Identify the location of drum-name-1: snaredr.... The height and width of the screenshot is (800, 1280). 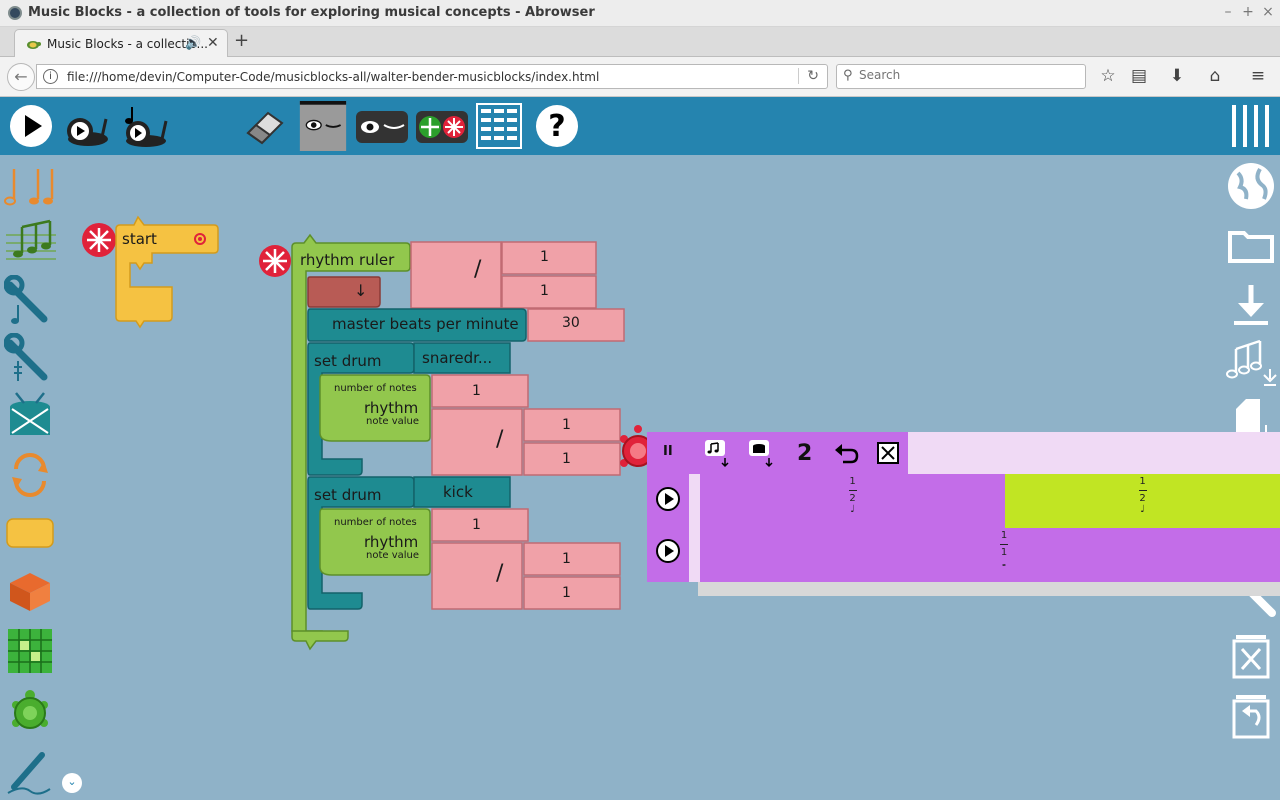
(457, 358).